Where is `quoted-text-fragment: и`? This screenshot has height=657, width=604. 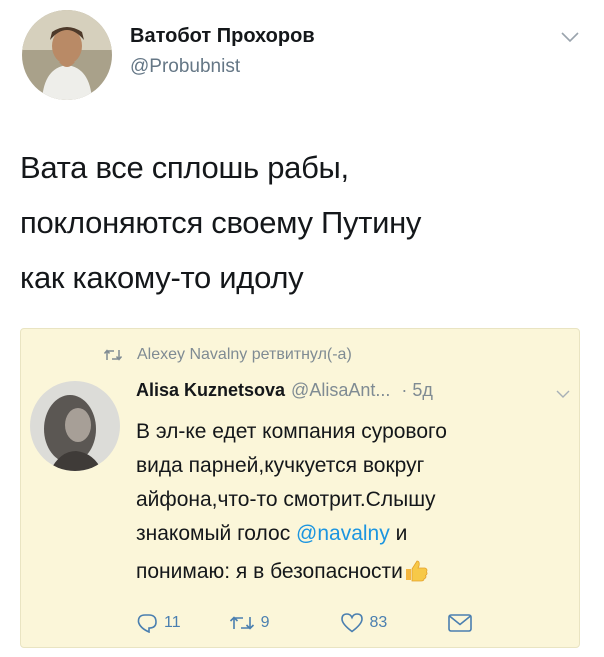 quoted-text-fragment: и is located at coordinates (398, 533).